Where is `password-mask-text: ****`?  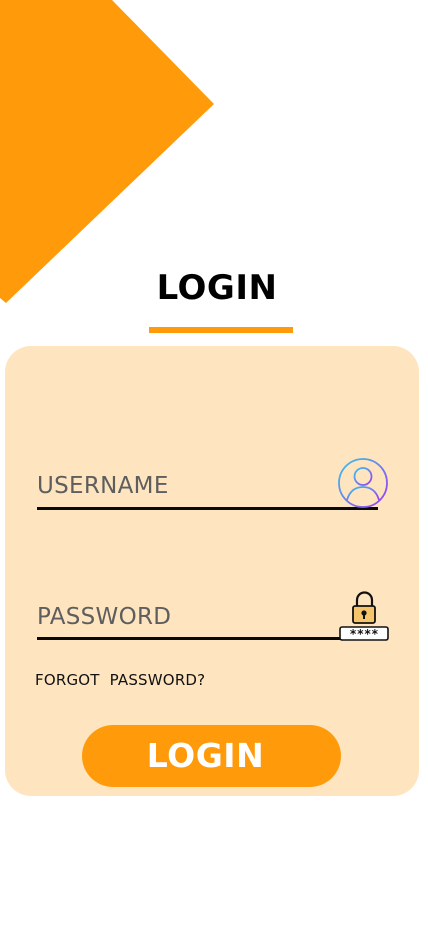
password-mask-text: **** is located at coordinates (364, 634).